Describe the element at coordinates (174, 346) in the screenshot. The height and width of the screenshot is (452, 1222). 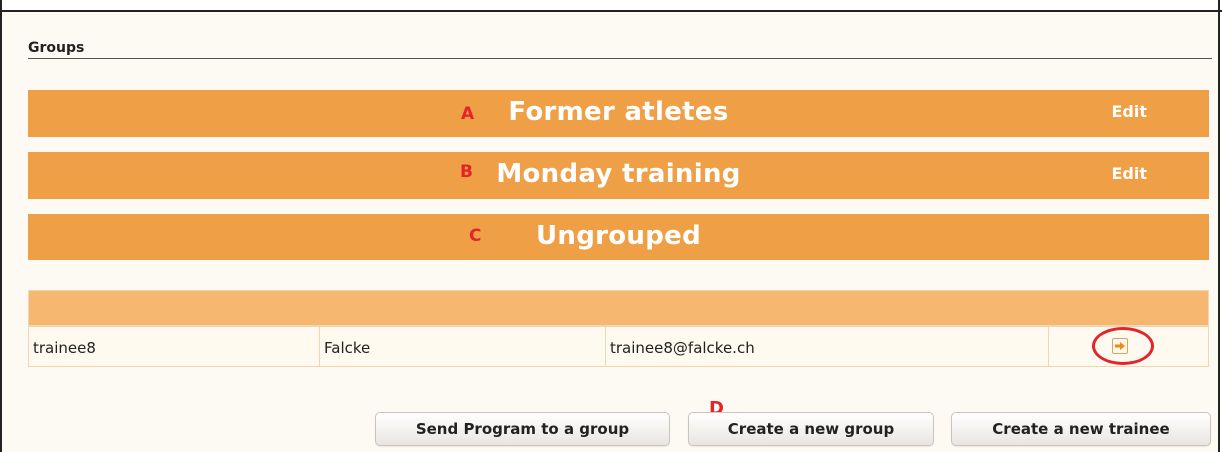
I see `username-cell: trainee8` at that location.